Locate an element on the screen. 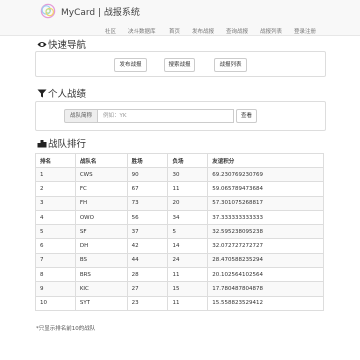 This screenshot has width=360, height=360. table-row: 4 OWO 56 34 37.333333333333 is located at coordinates (179, 217).